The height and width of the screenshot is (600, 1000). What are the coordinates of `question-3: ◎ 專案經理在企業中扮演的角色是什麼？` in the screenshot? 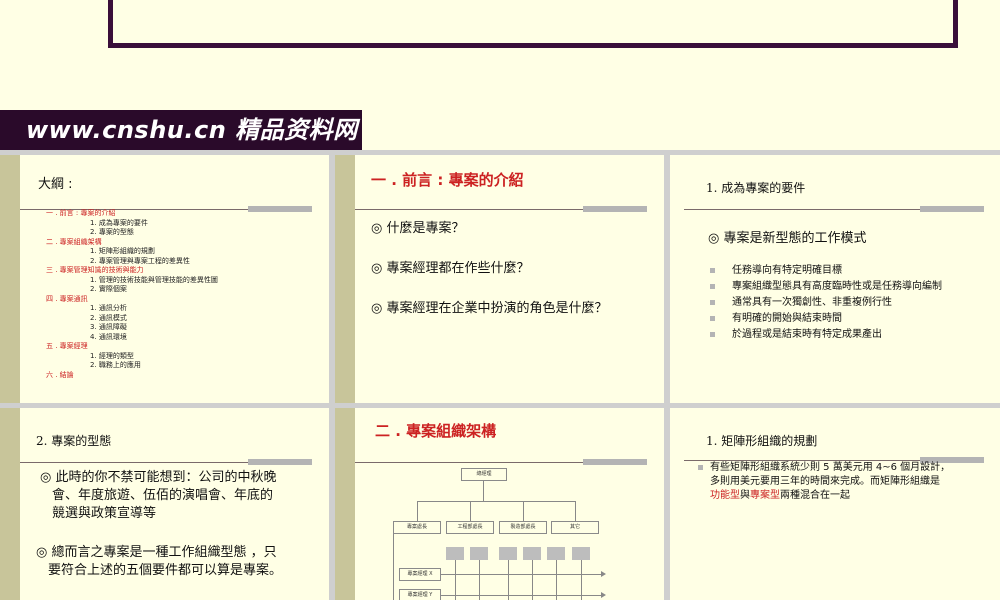 It's located at (489, 308).